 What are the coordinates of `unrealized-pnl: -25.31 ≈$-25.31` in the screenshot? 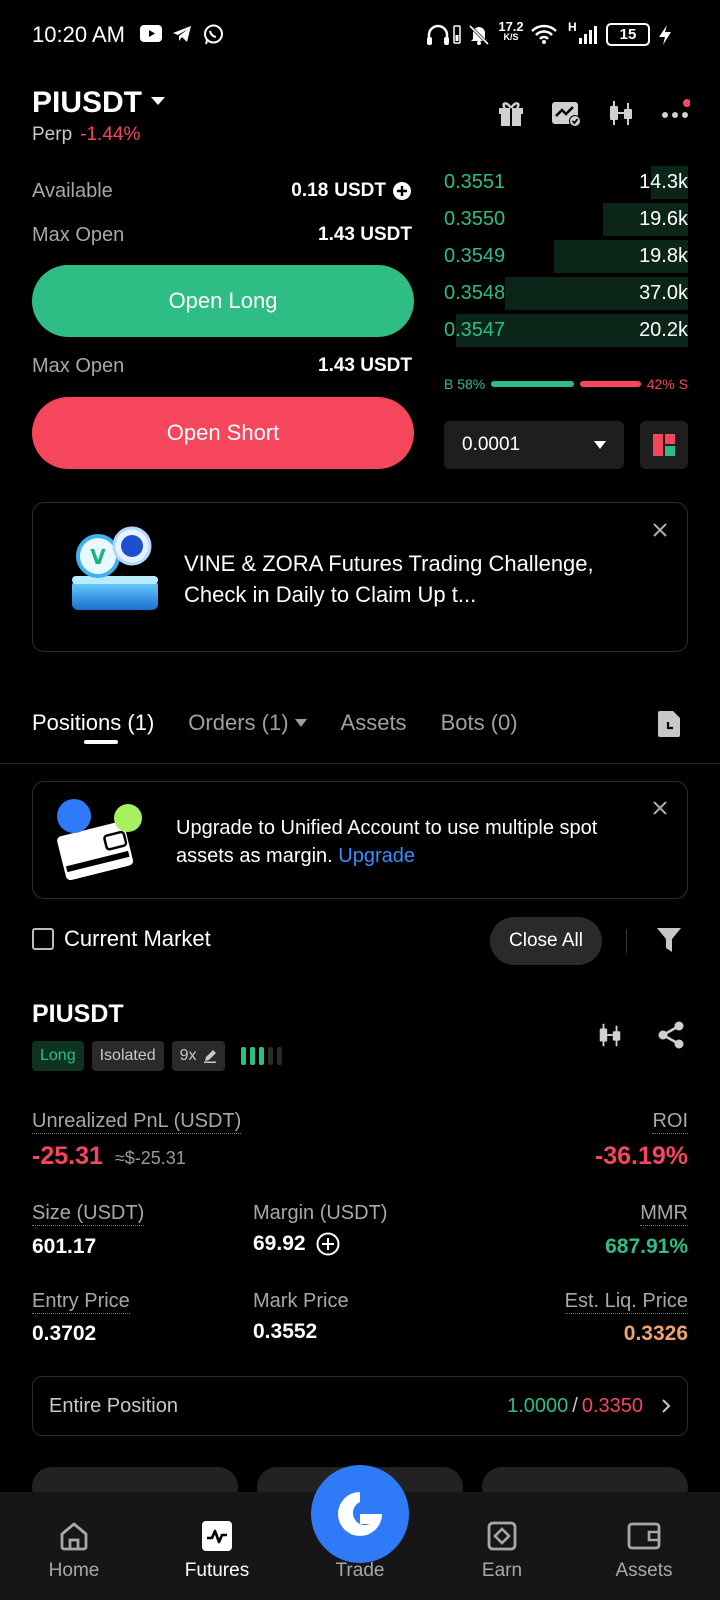 It's located at (109, 1156).